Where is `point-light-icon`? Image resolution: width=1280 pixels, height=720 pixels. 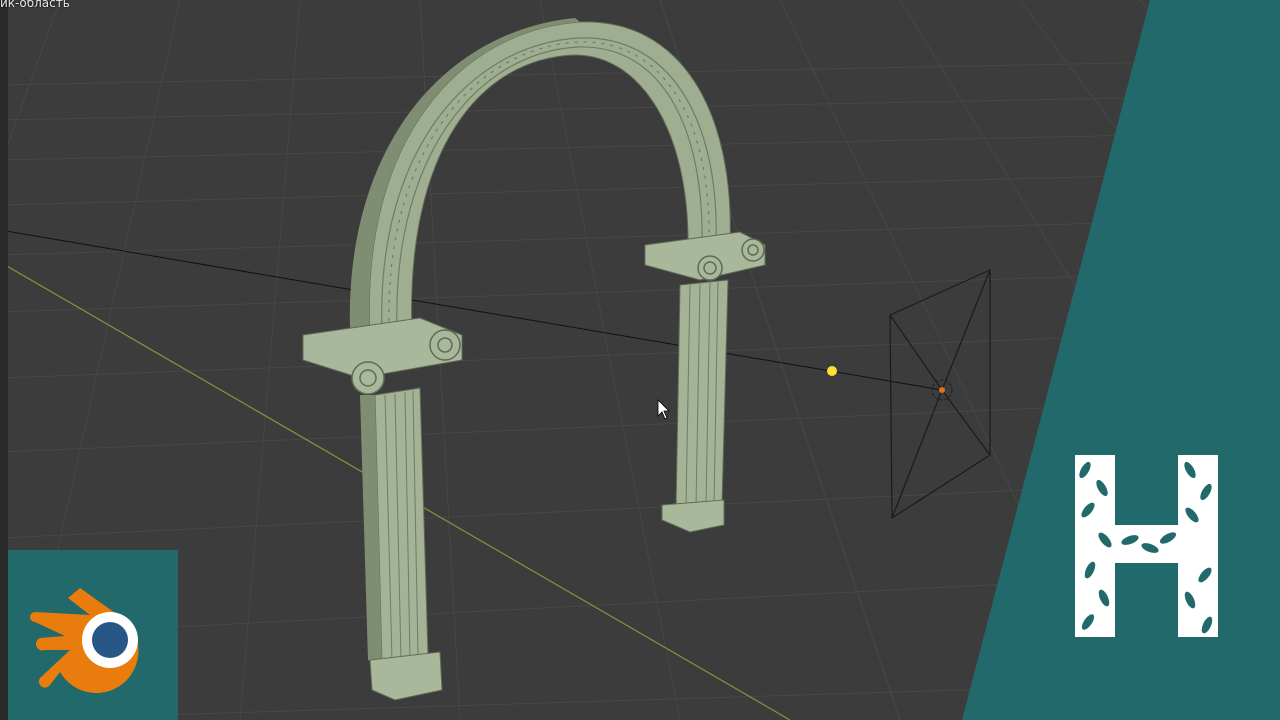 point-light-icon is located at coordinates (832, 371).